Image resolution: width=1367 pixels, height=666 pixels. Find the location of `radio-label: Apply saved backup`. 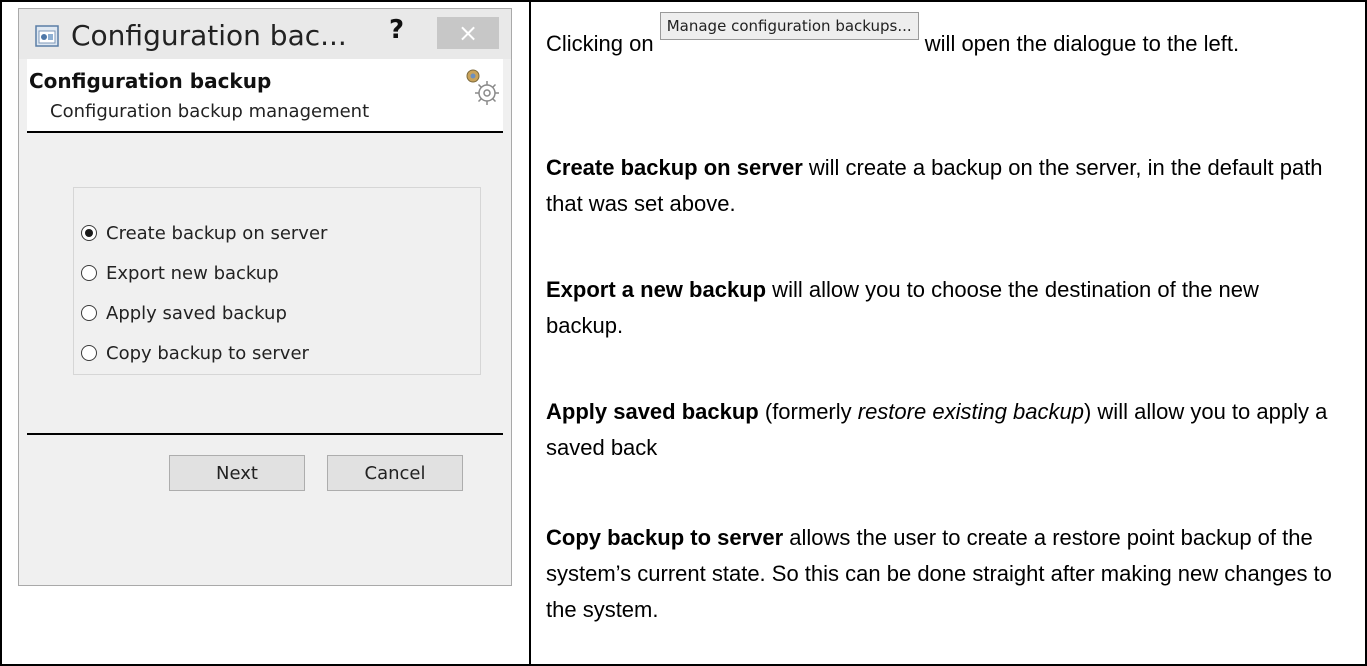

radio-label: Apply saved backup is located at coordinates (196, 313).